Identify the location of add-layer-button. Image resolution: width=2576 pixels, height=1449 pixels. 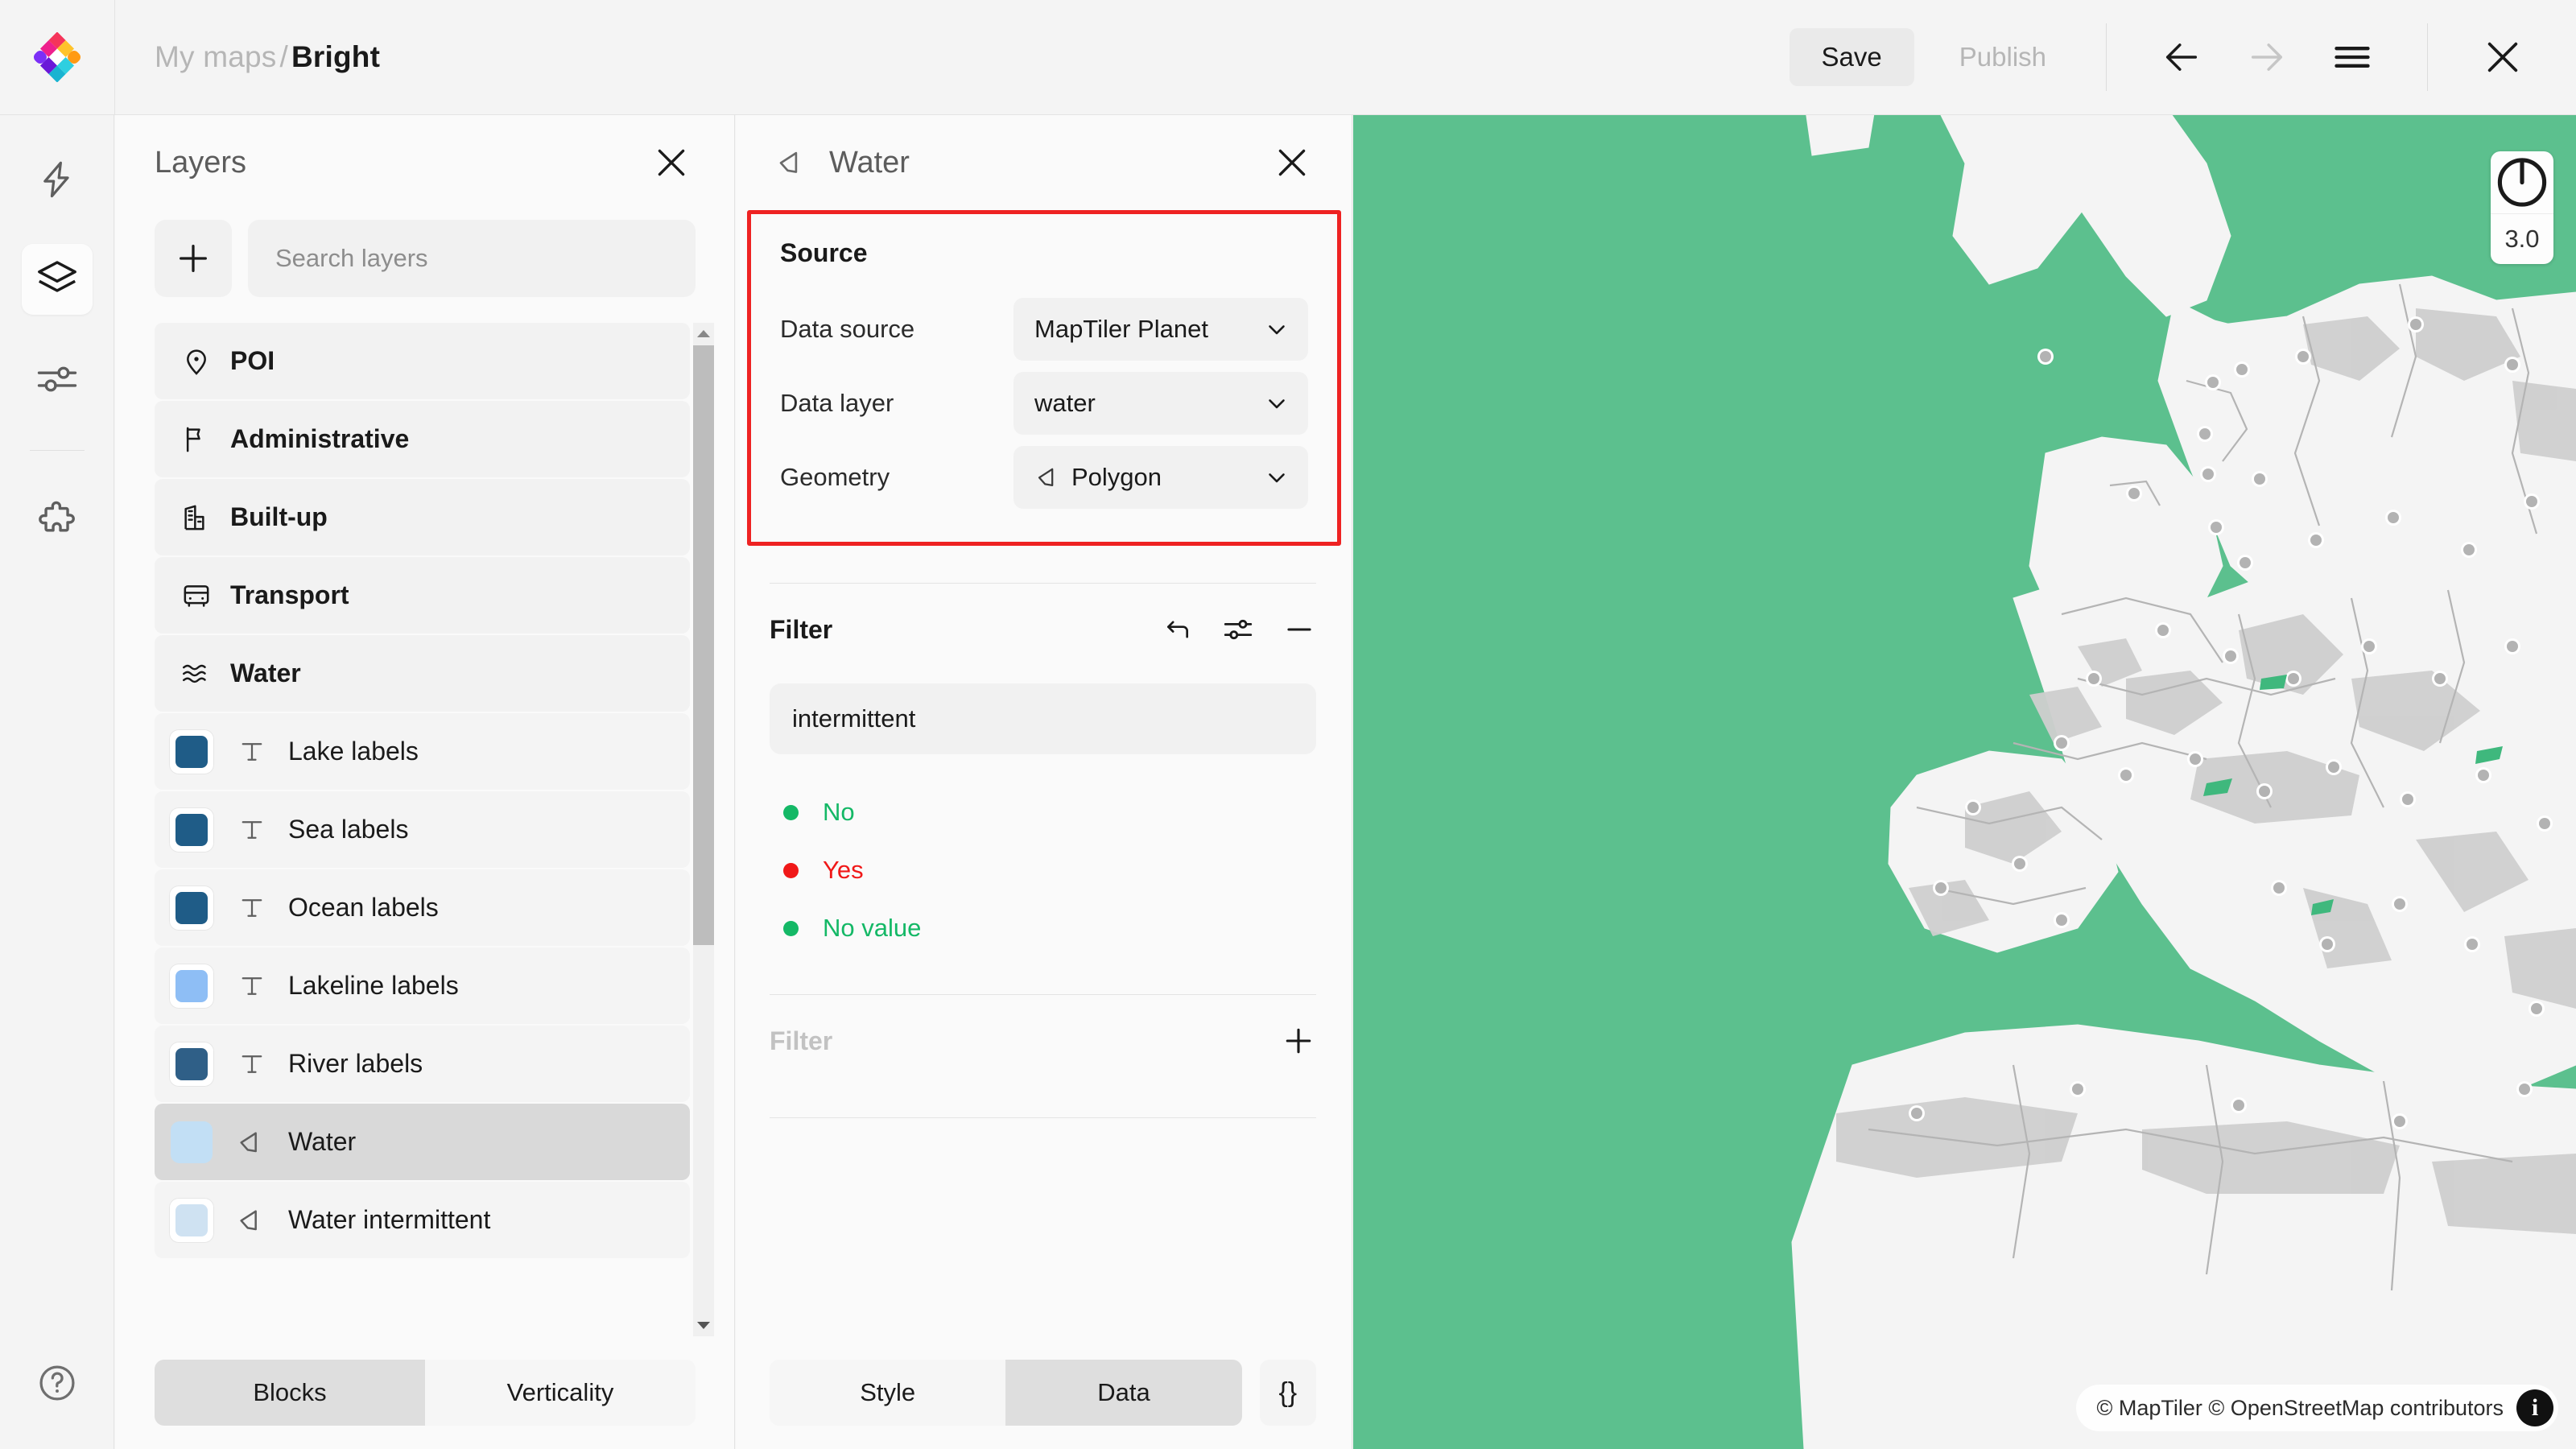
(193, 258).